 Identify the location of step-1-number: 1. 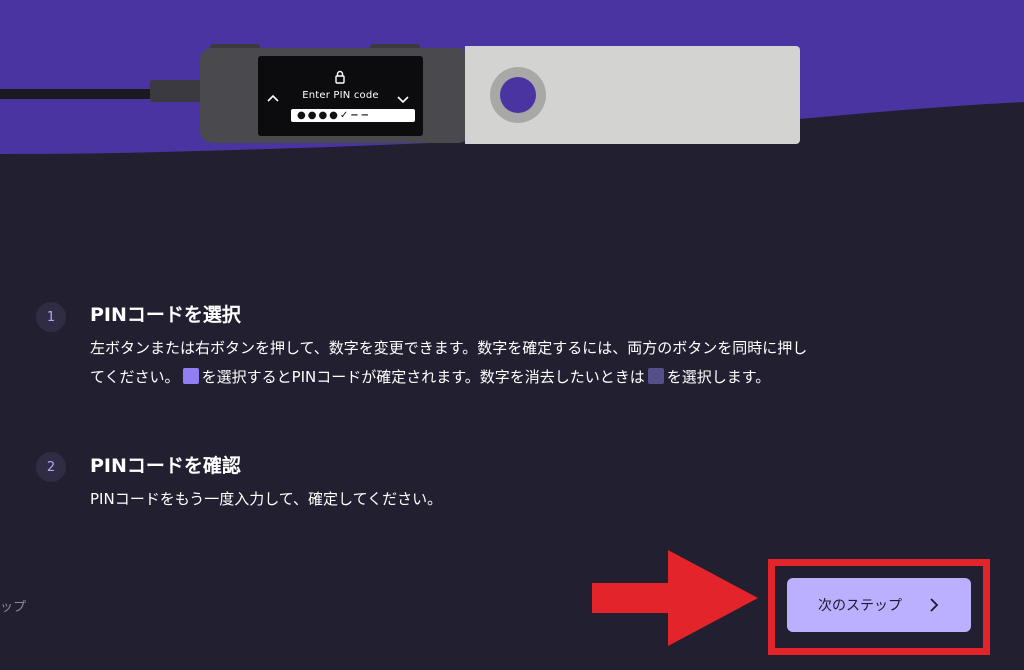
(51, 317).